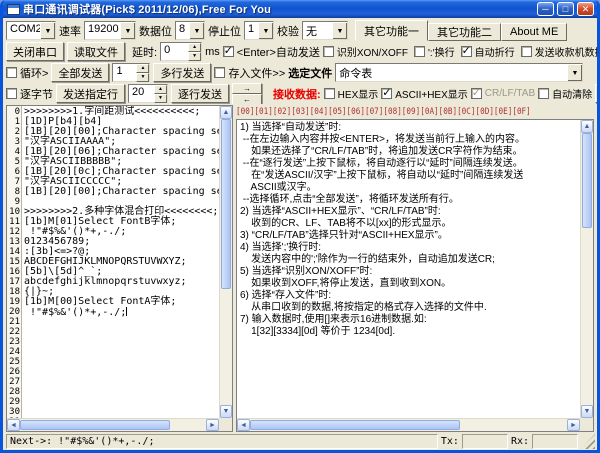 Image resolution: width=600 pixels, height=453 pixels. I want to click on close-button: ✕, so click(585, 9).